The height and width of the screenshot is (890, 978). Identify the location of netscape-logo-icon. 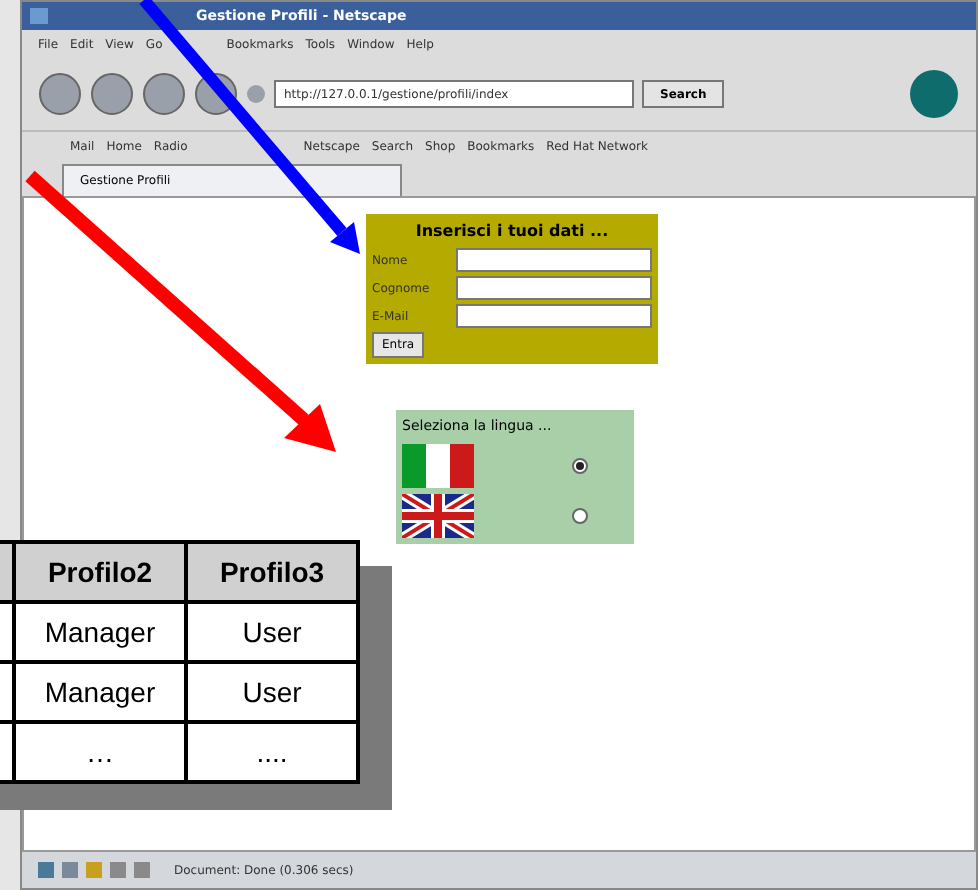
(934, 94).